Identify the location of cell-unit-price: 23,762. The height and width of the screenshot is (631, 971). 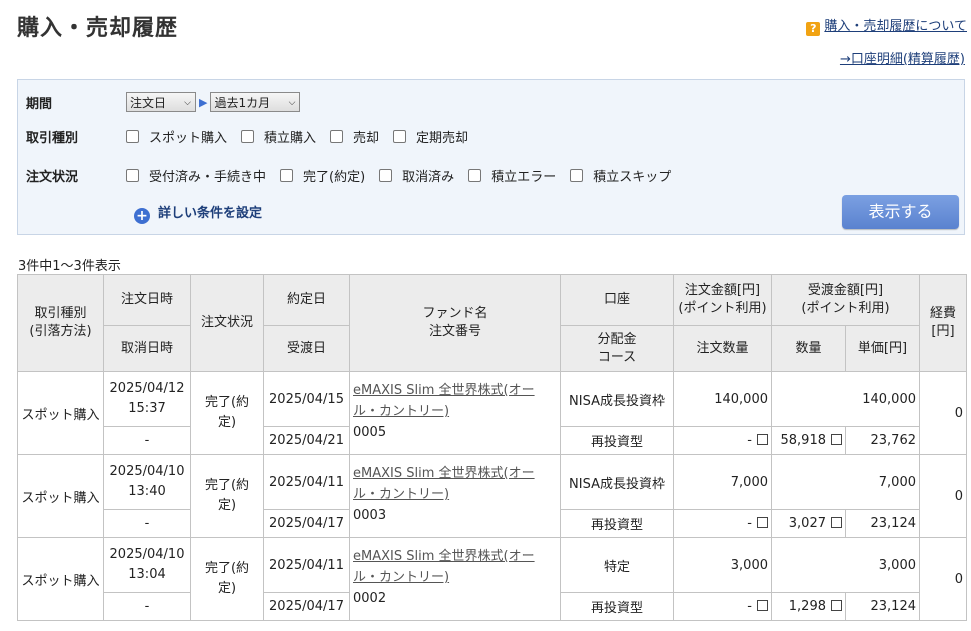
(882, 440).